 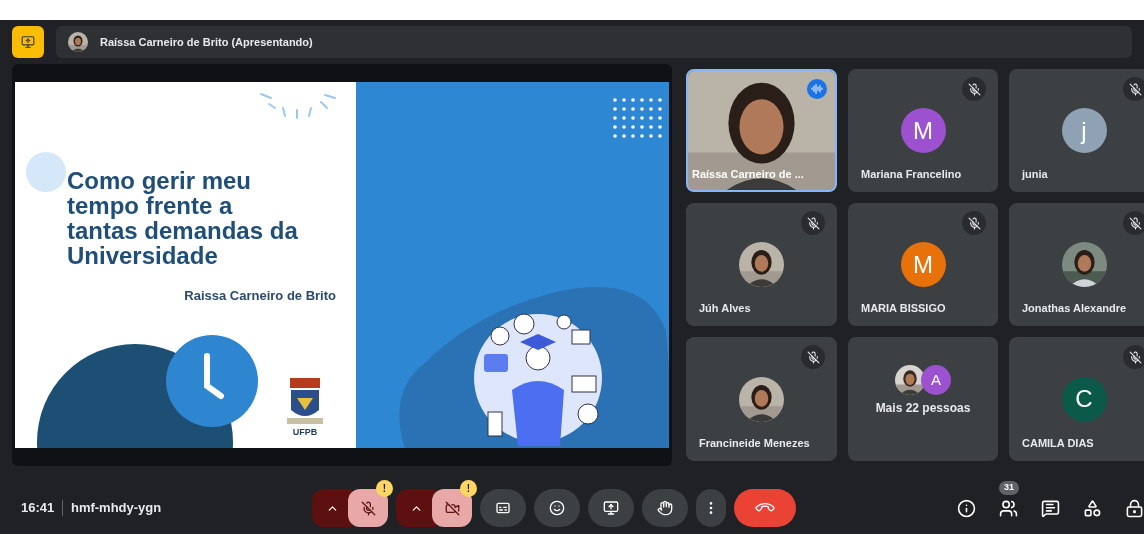 What do you see at coordinates (1035, 174) in the screenshot?
I see `participant-name: junia` at bounding box center [1035, 174].